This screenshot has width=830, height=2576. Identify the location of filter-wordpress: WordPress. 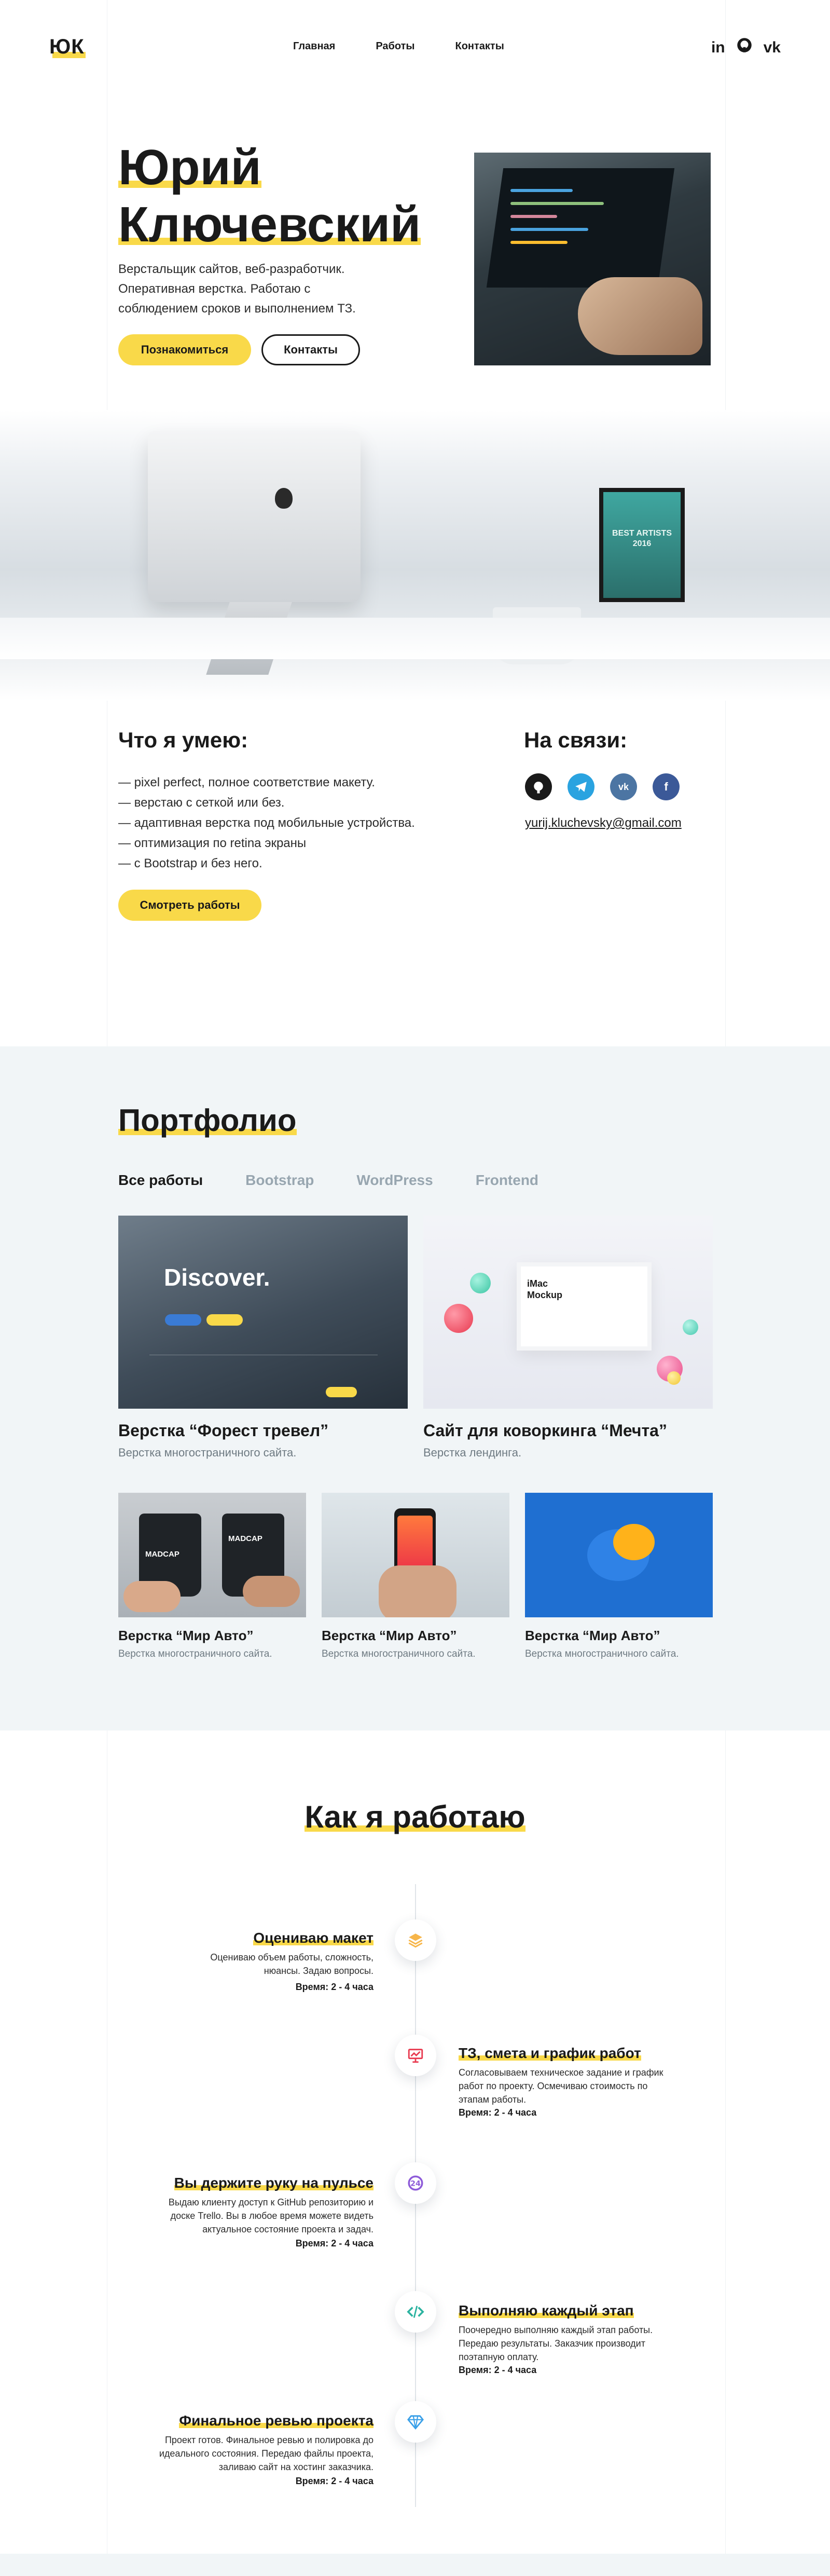
(395, 1180).